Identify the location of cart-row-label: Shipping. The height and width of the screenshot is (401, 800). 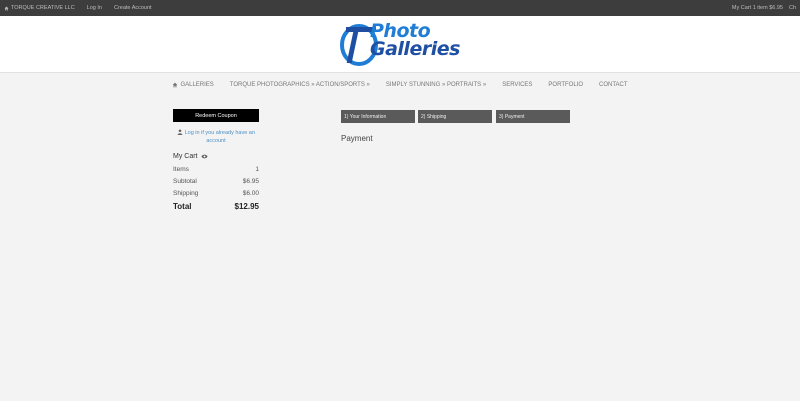
(186, 193).